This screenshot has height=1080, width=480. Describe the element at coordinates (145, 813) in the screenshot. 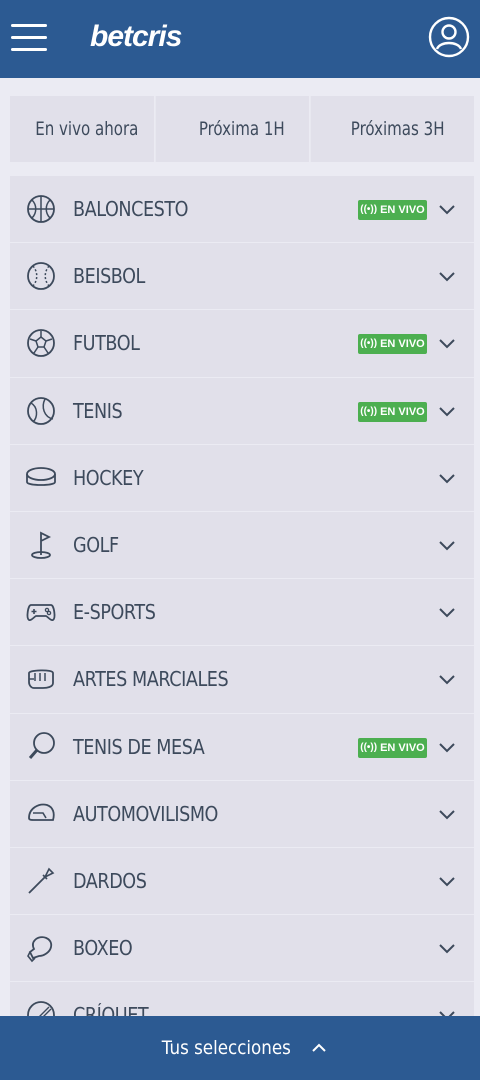

I see `sport-label: AUTOMOVILISMO` at that location.